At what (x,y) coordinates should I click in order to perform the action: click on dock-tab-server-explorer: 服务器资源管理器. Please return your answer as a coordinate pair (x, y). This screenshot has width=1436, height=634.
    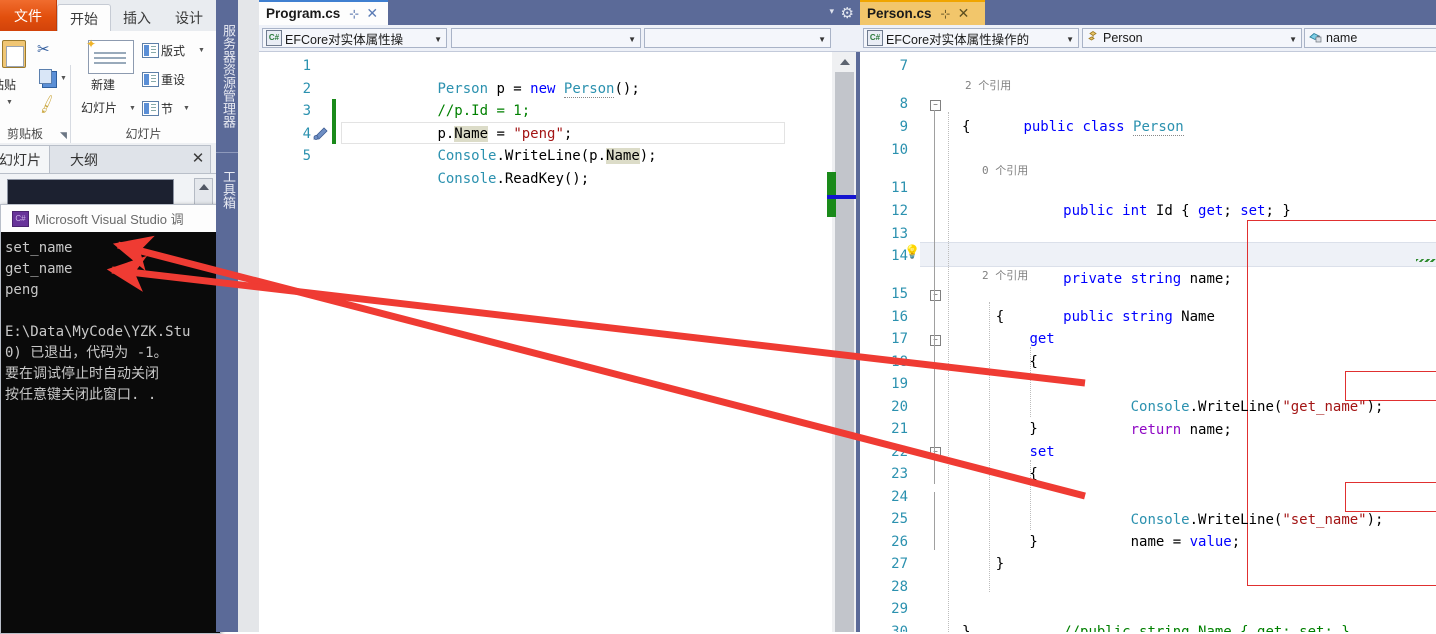
    Looking at the image, I should click on (227, 76).